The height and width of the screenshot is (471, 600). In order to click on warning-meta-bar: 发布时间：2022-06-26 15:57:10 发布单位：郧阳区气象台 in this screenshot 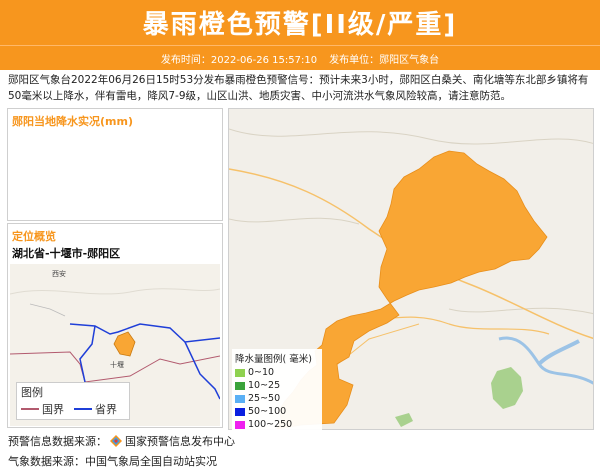, I will do `click(300, 57)`.